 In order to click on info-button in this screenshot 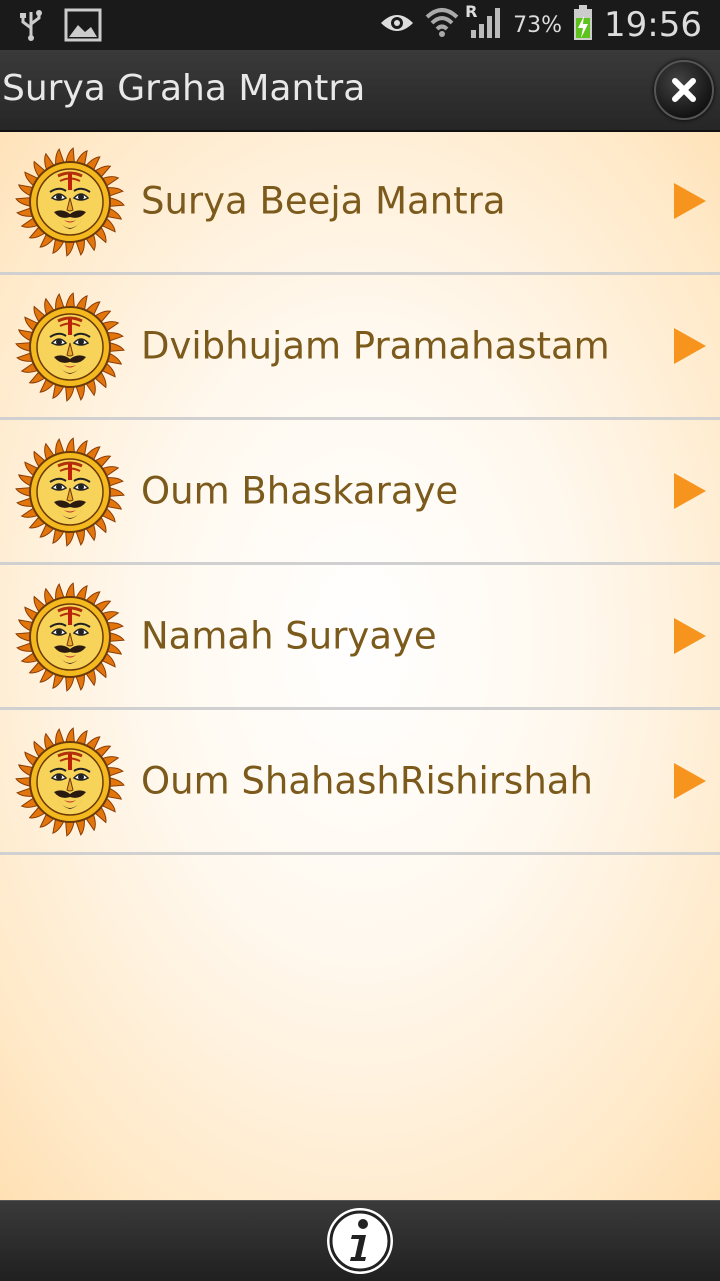, I will do `click(360, 1241)`.